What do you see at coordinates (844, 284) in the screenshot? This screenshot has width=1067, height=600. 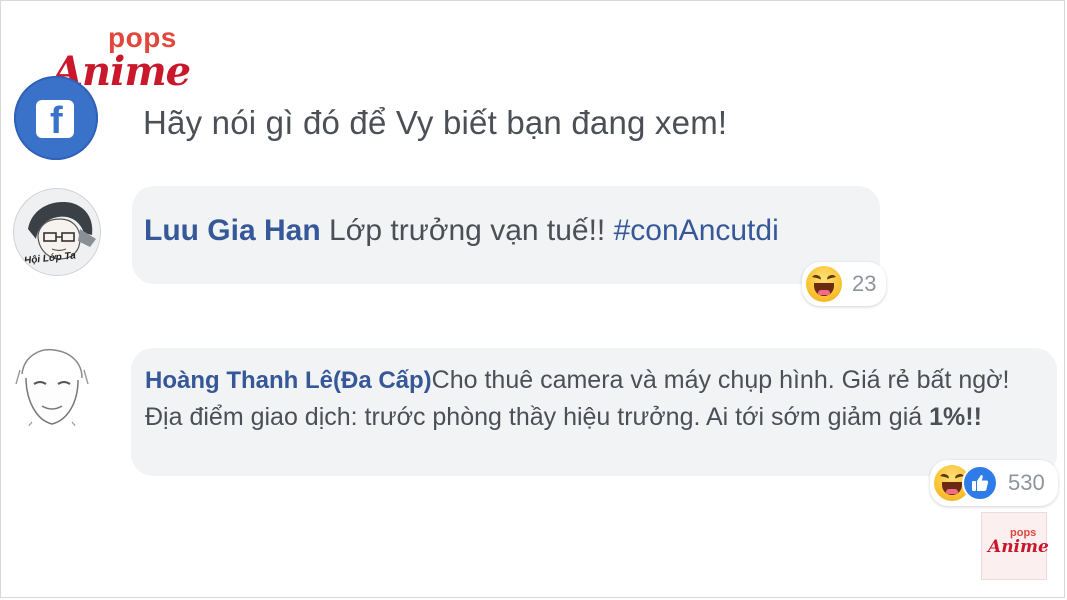 I see `reaction-summary: 23` at bounding box center [844, 284].